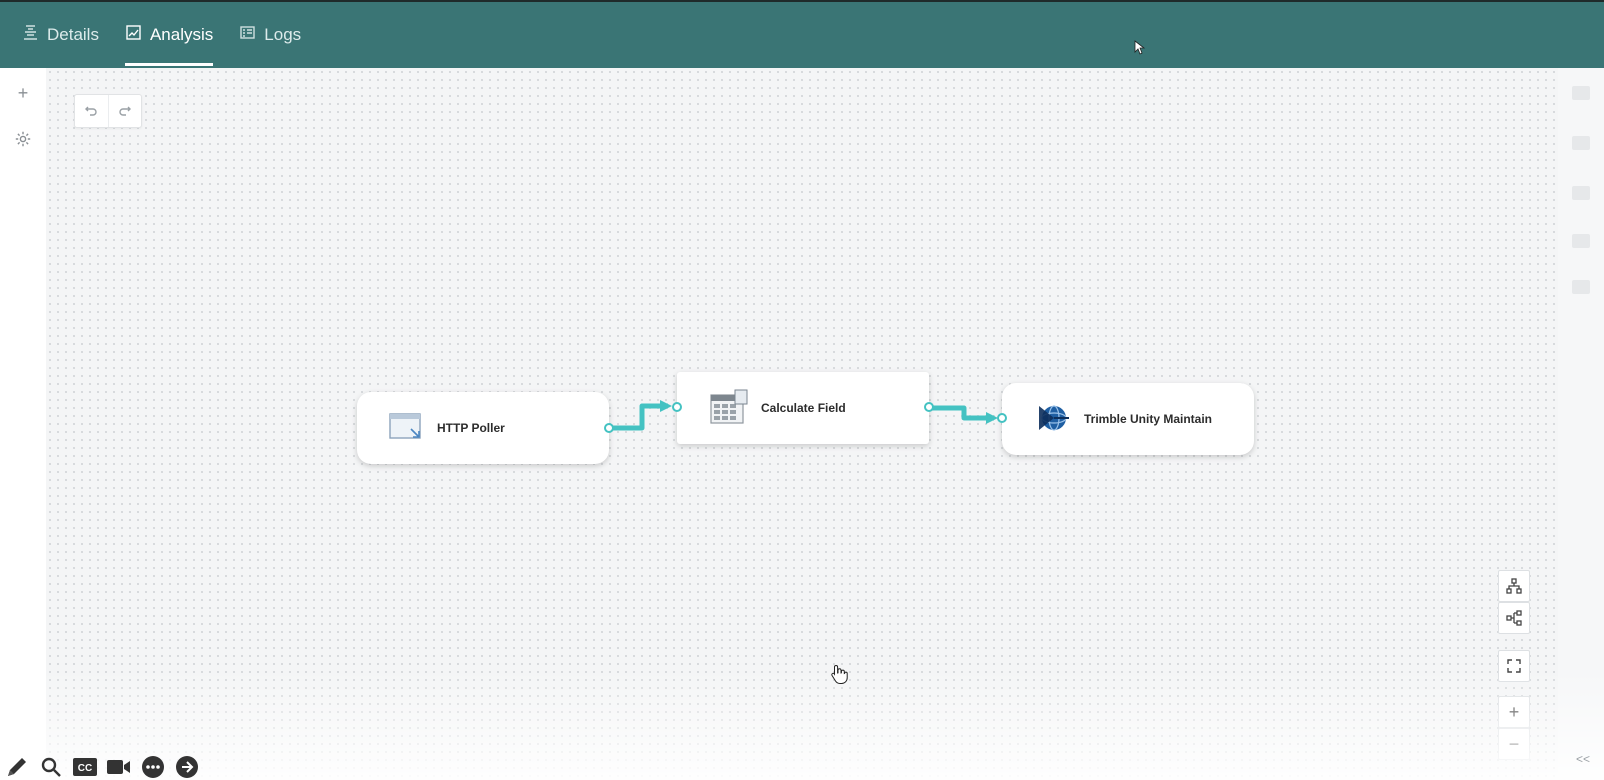  Describe the element at coordinates (1140, 47) in the screenshot. I see `mouse-pointer-icon` at that location.